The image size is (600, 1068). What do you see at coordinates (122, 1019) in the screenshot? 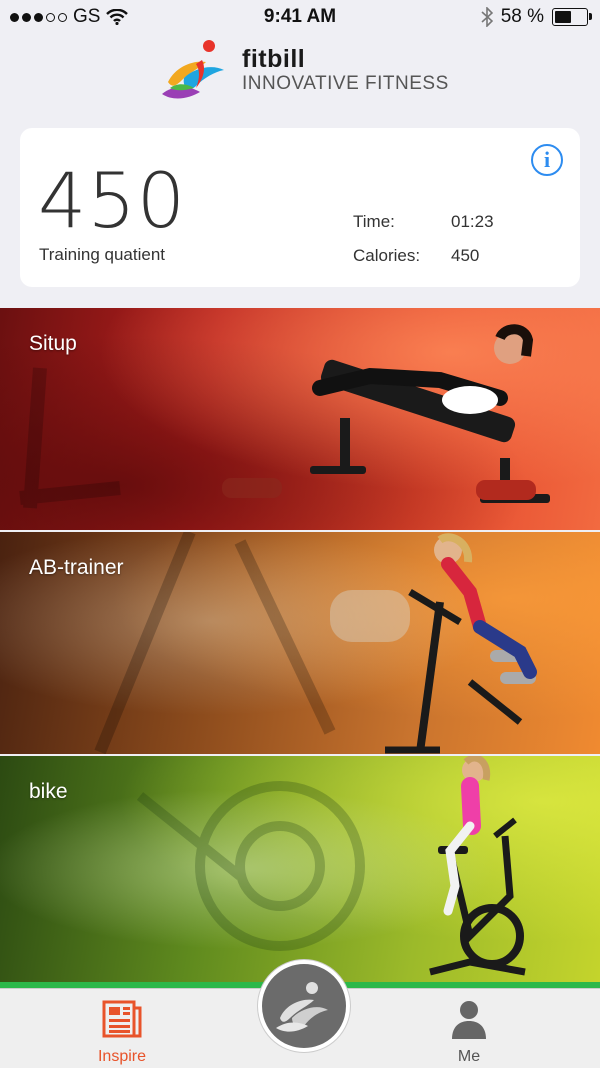
I see `newspaper-icon` at bounding box center [122, 1019].